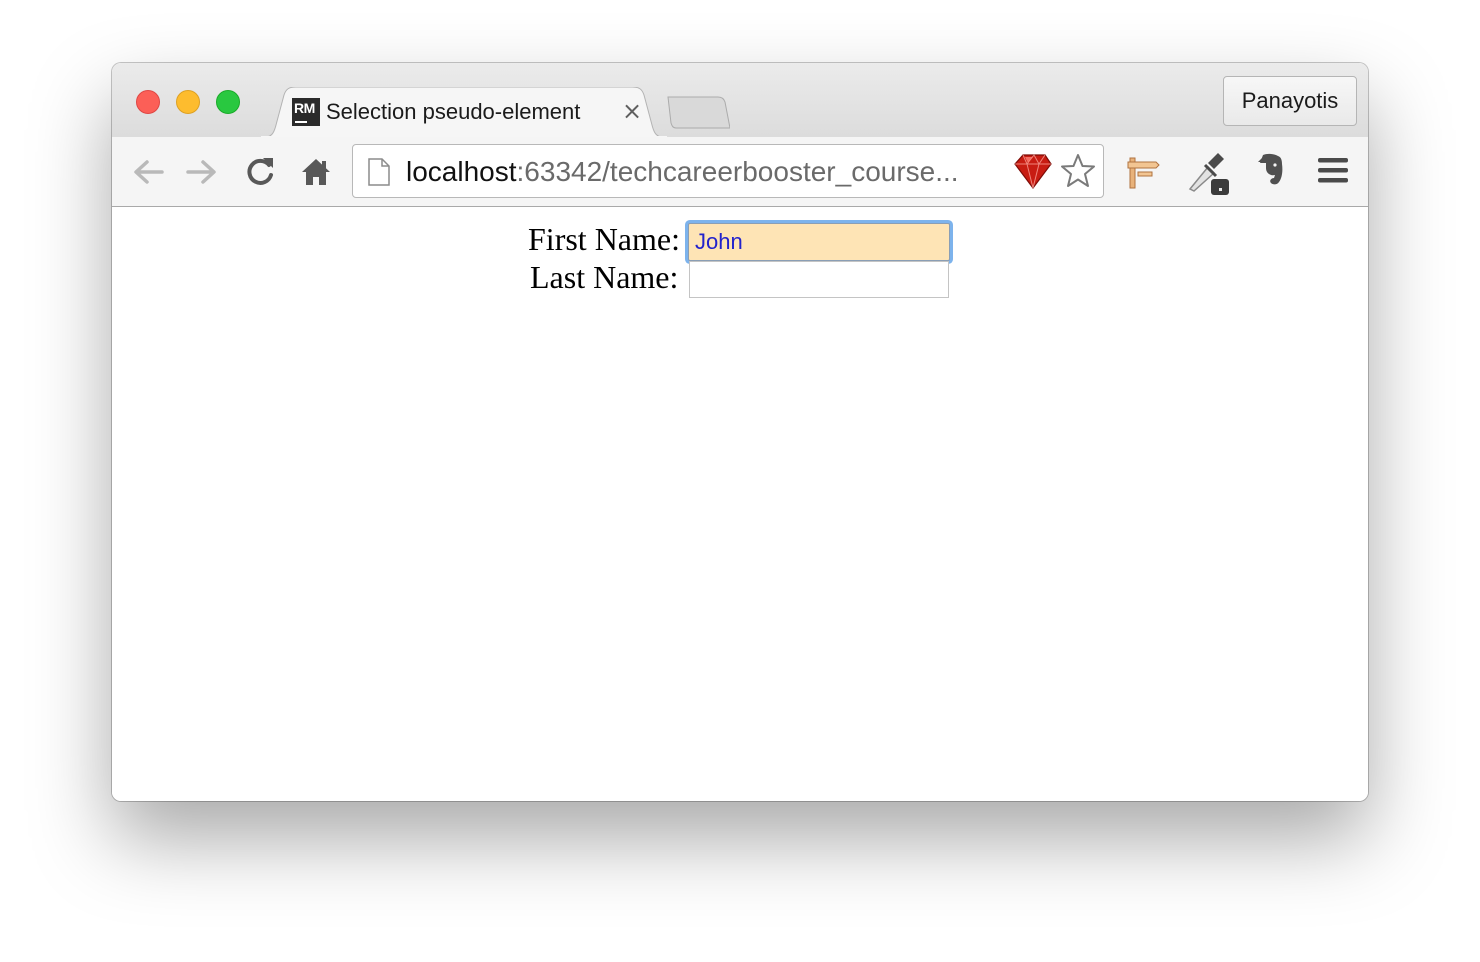  Describe the element at coordinates (1078, 171) in the screenshot. I see `star-icon` at that location.